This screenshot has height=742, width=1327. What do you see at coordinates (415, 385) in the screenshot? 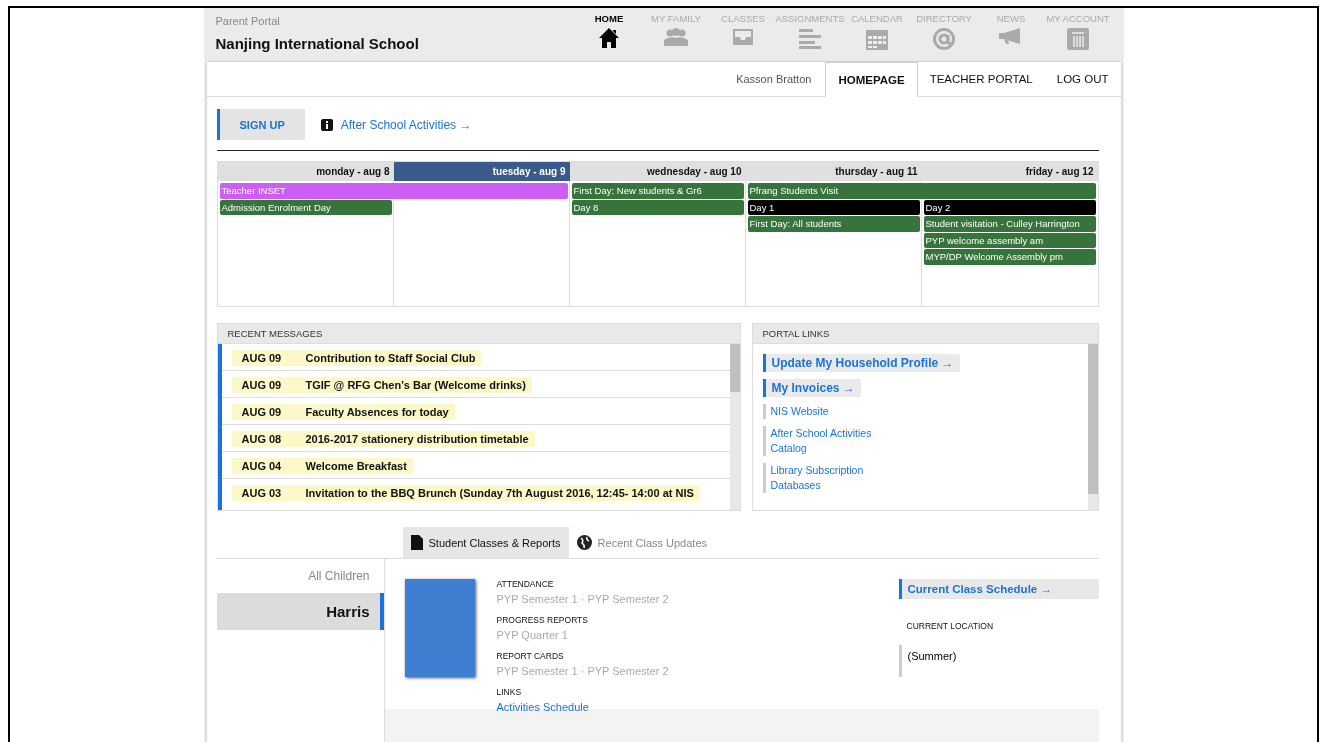
I see `message-title: TGIF @ RFG Chen's Bar (Welcome drinks)` at bounding box center [415, 385].